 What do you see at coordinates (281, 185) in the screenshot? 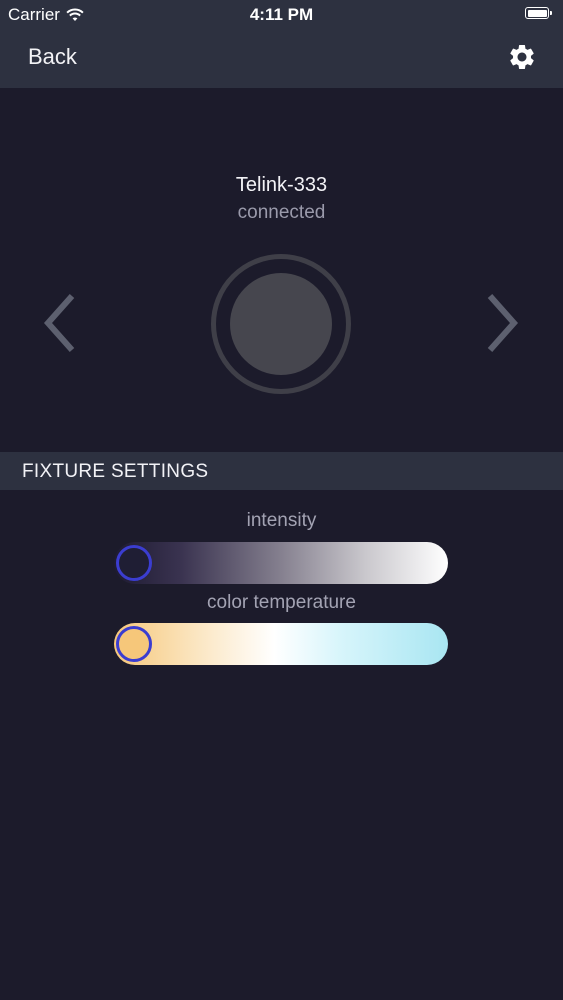
I see `device-name: Telink-333` at bounding box center [281, 185].